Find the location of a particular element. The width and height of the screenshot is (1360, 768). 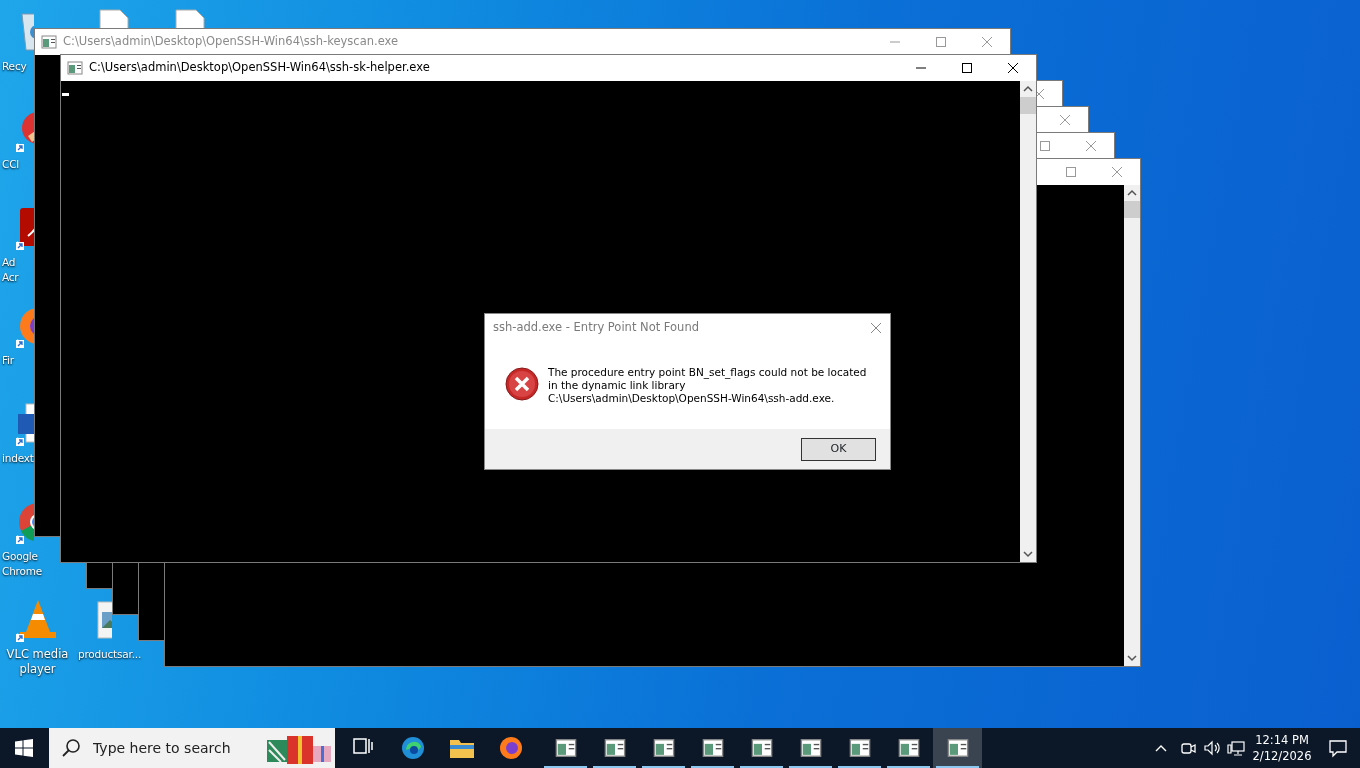

window-title: C:\Users\admin\Desktop\OpenSSH-Win64\ssh-keyscan.exe is located at coordinates (231, 42).